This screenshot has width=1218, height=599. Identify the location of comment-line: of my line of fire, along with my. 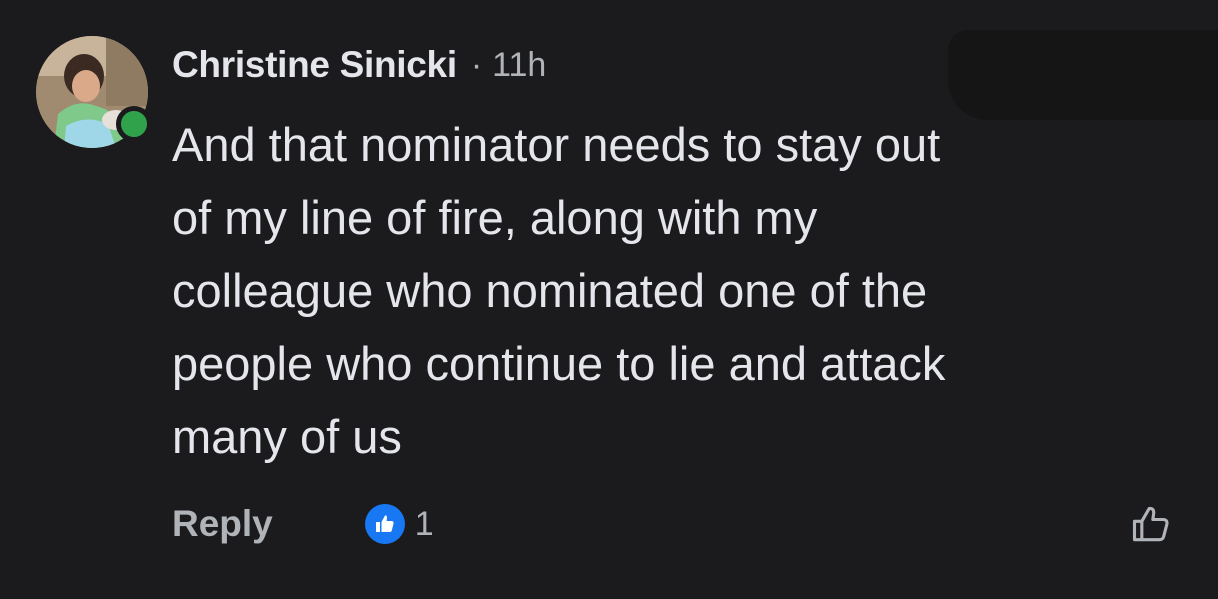
(495, 217).